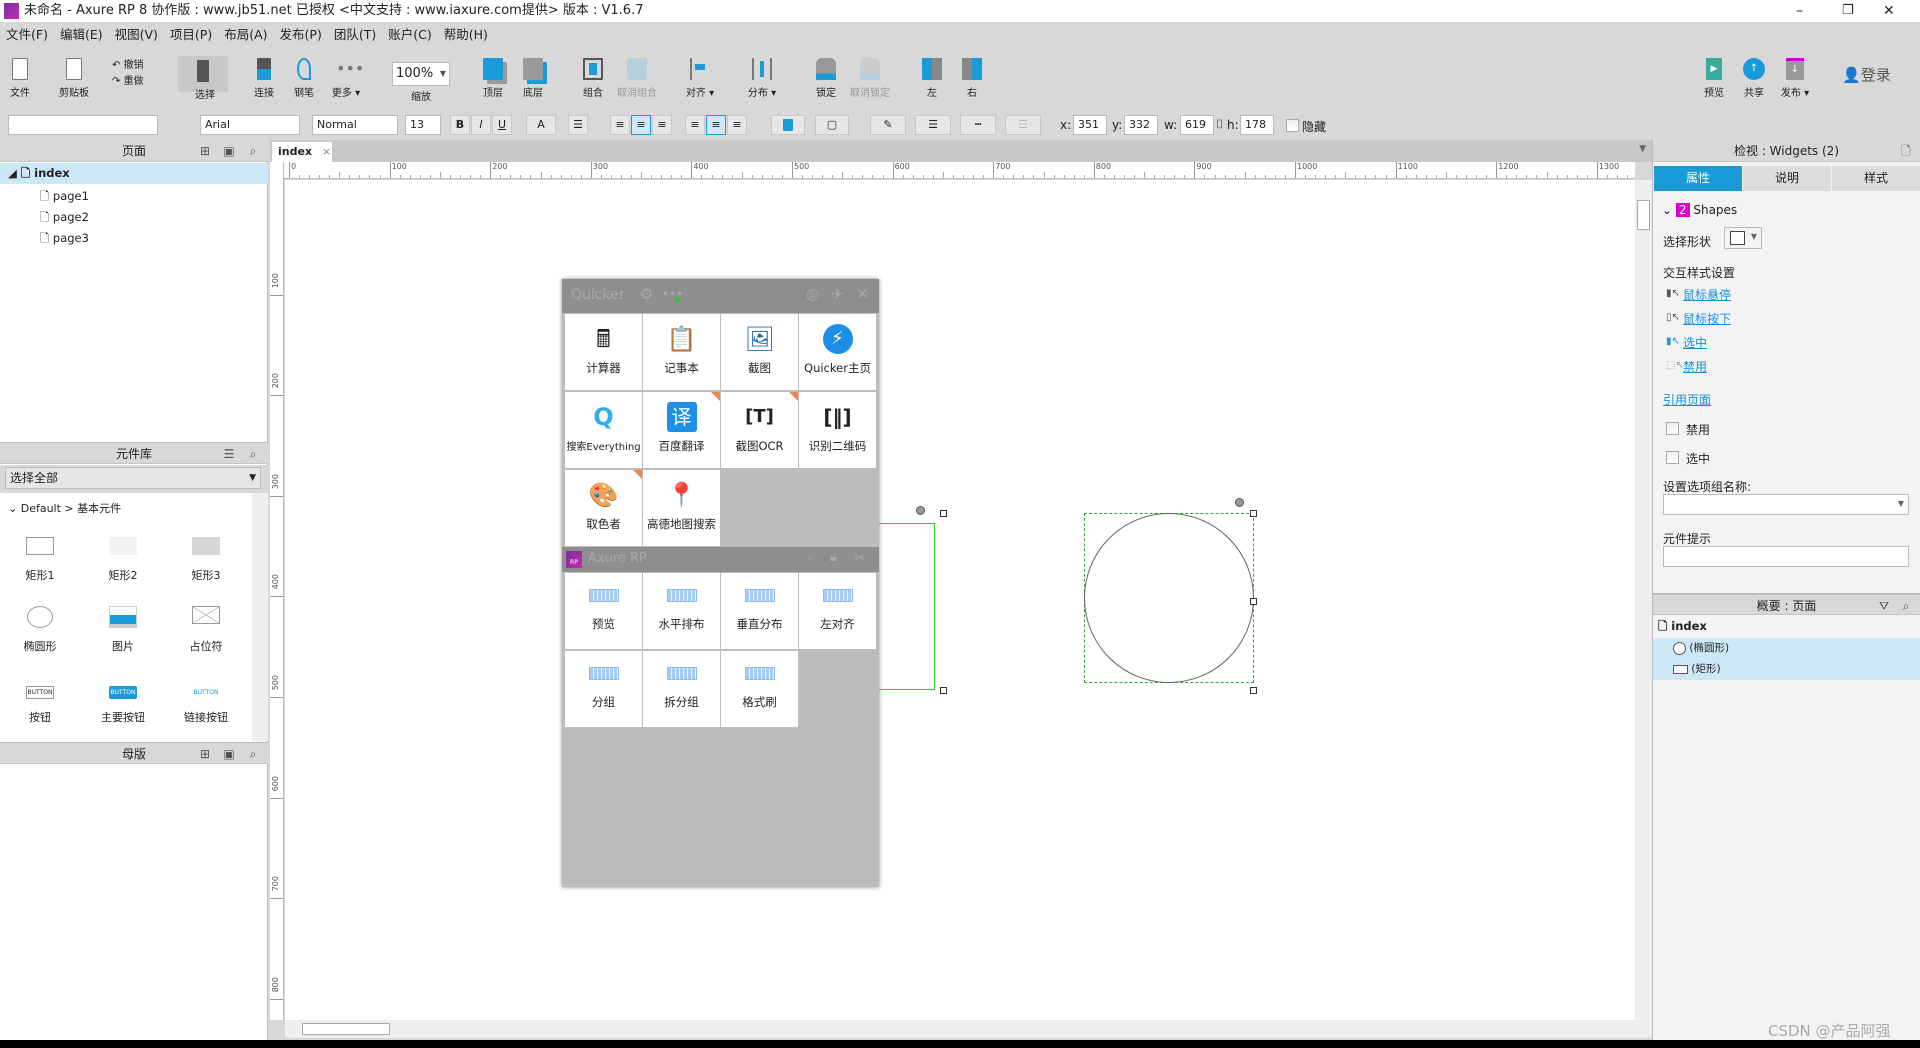  What do you see at coordinates (533, 78) in the screenshot?
I see `send-back-button: 底层` at bounding box center [533, 78].